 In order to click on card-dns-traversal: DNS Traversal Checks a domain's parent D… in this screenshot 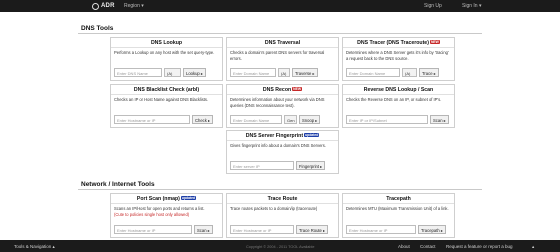, I will do `click(282, 59)`.